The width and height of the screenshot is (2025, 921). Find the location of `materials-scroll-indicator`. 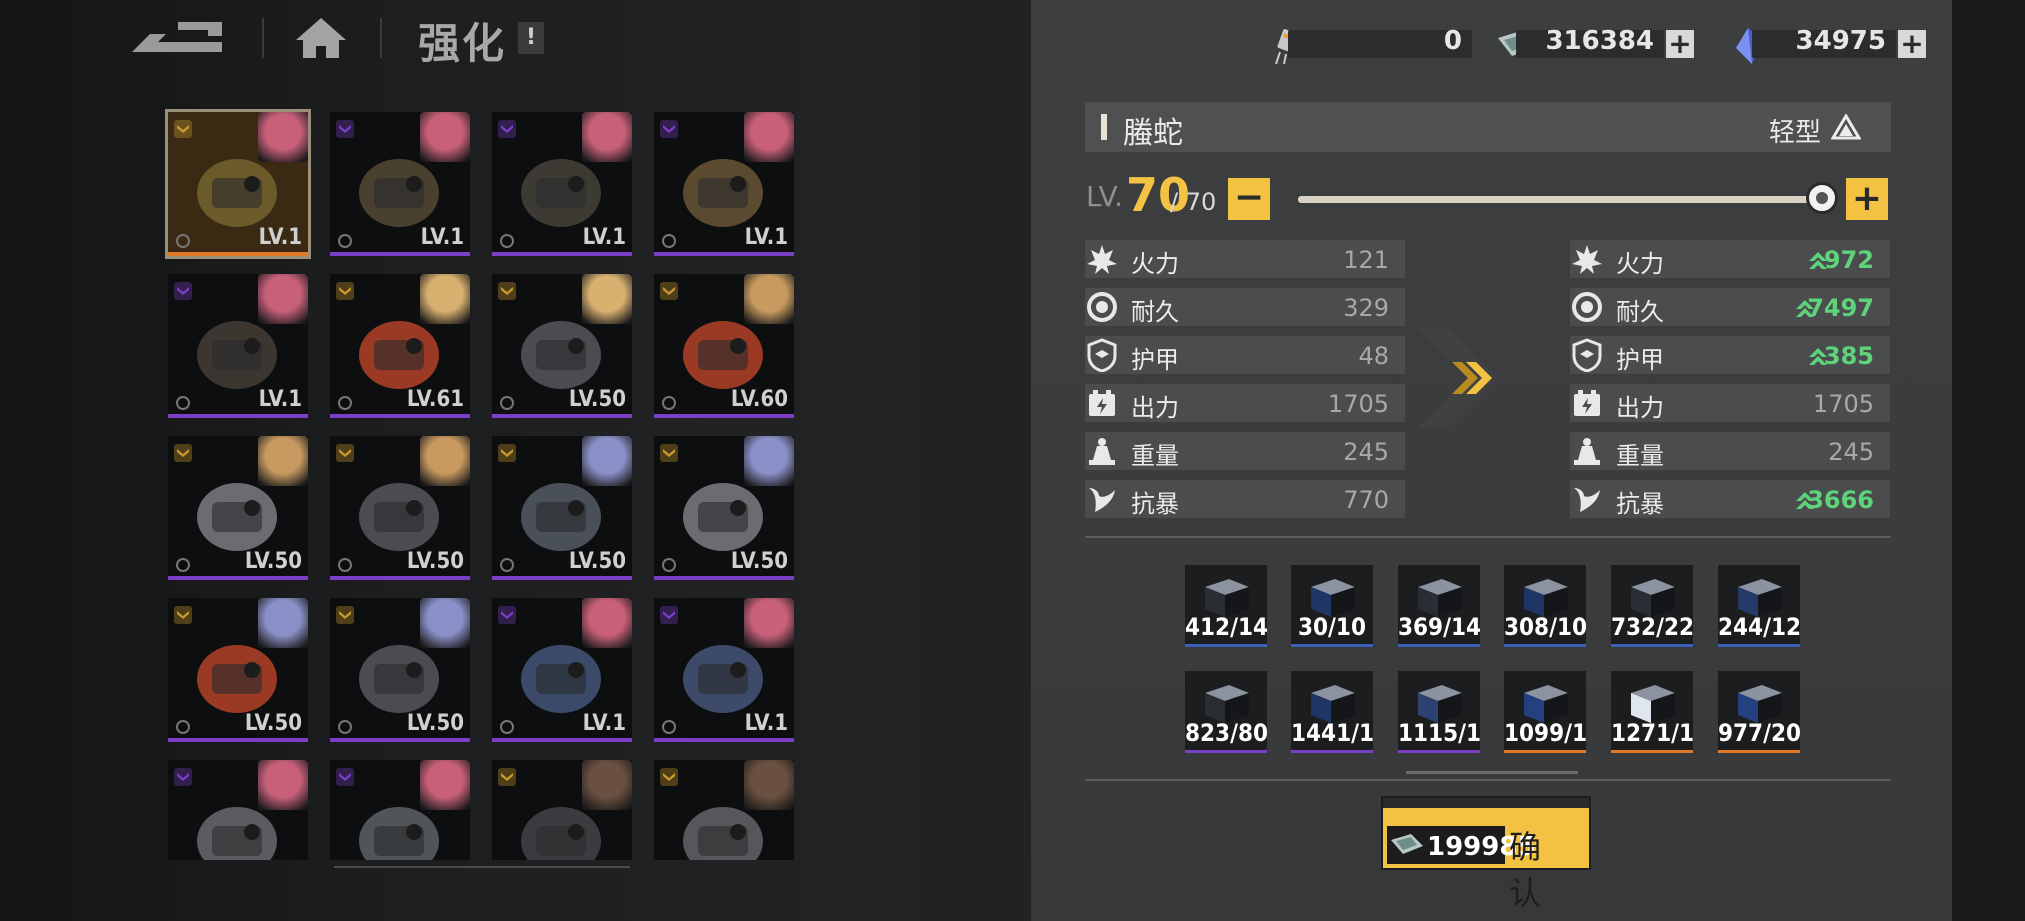

materials-scroll-indicator is located at coordinates (1492, 772).